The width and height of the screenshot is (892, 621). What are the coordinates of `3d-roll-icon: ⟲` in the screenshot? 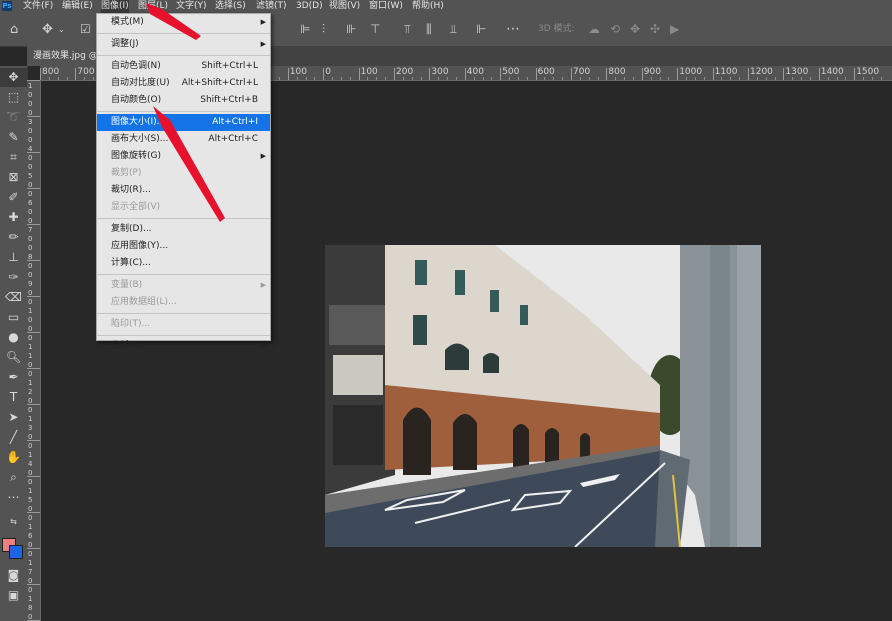 It's located at (615, 29).